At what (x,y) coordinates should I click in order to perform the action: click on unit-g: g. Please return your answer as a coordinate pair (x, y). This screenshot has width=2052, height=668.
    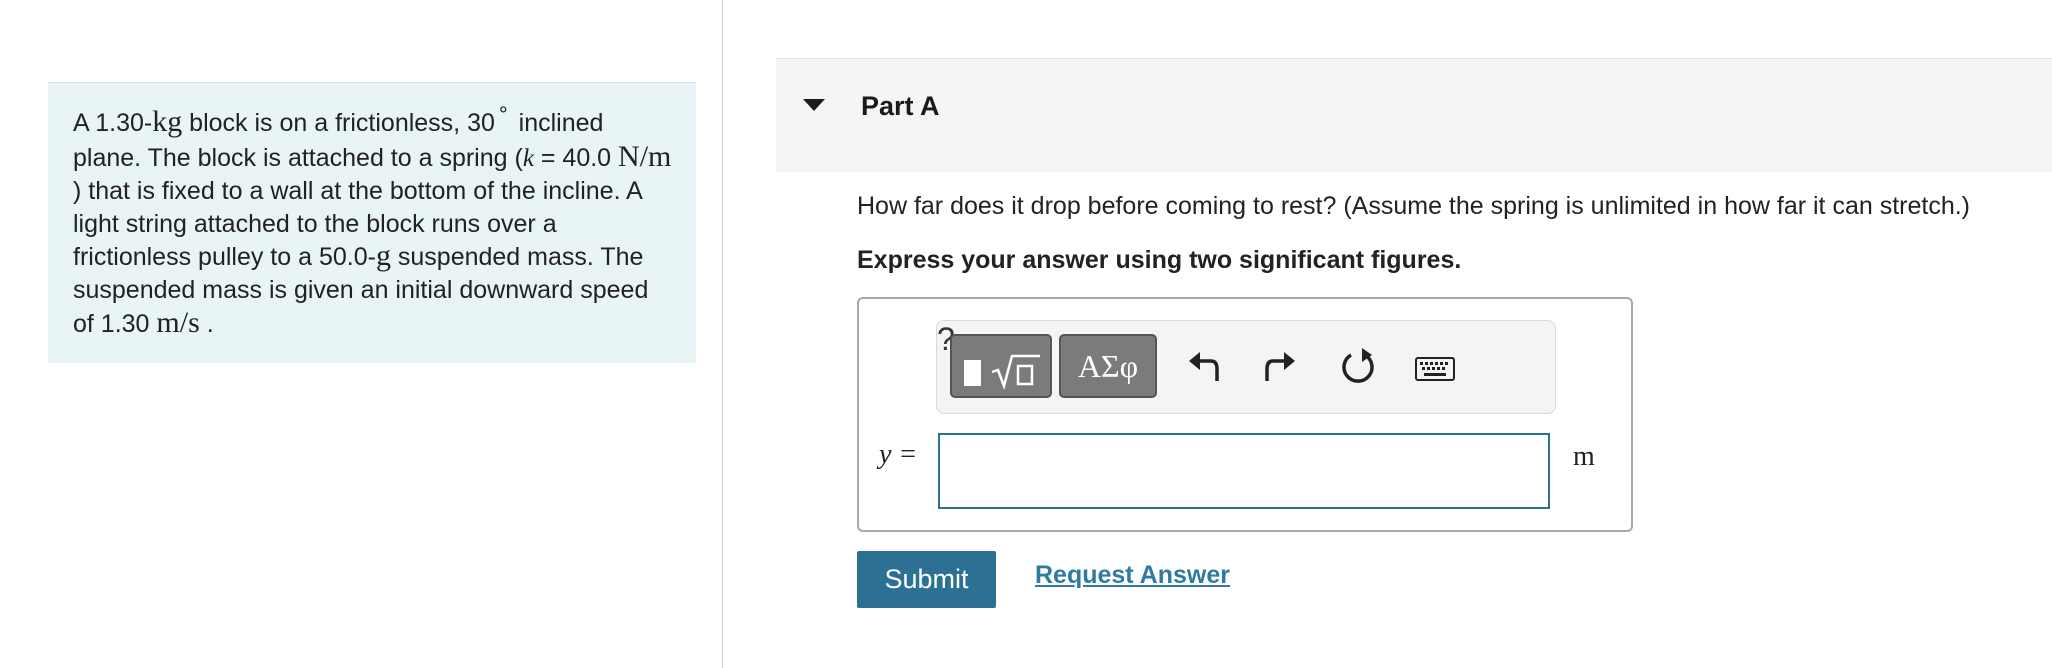
    Looking at the image, I should click on (383, 256).